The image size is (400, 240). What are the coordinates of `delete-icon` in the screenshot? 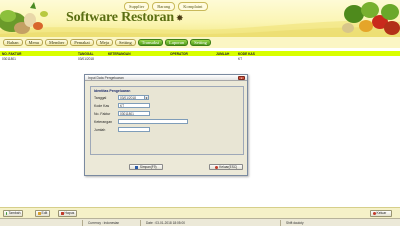 It's located at (62, 213).